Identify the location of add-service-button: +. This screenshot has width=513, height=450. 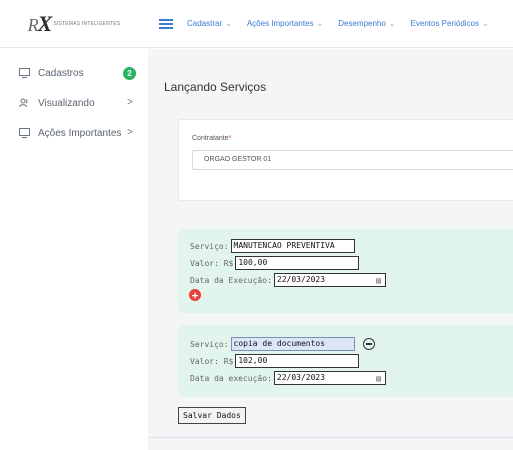
(195, 295).